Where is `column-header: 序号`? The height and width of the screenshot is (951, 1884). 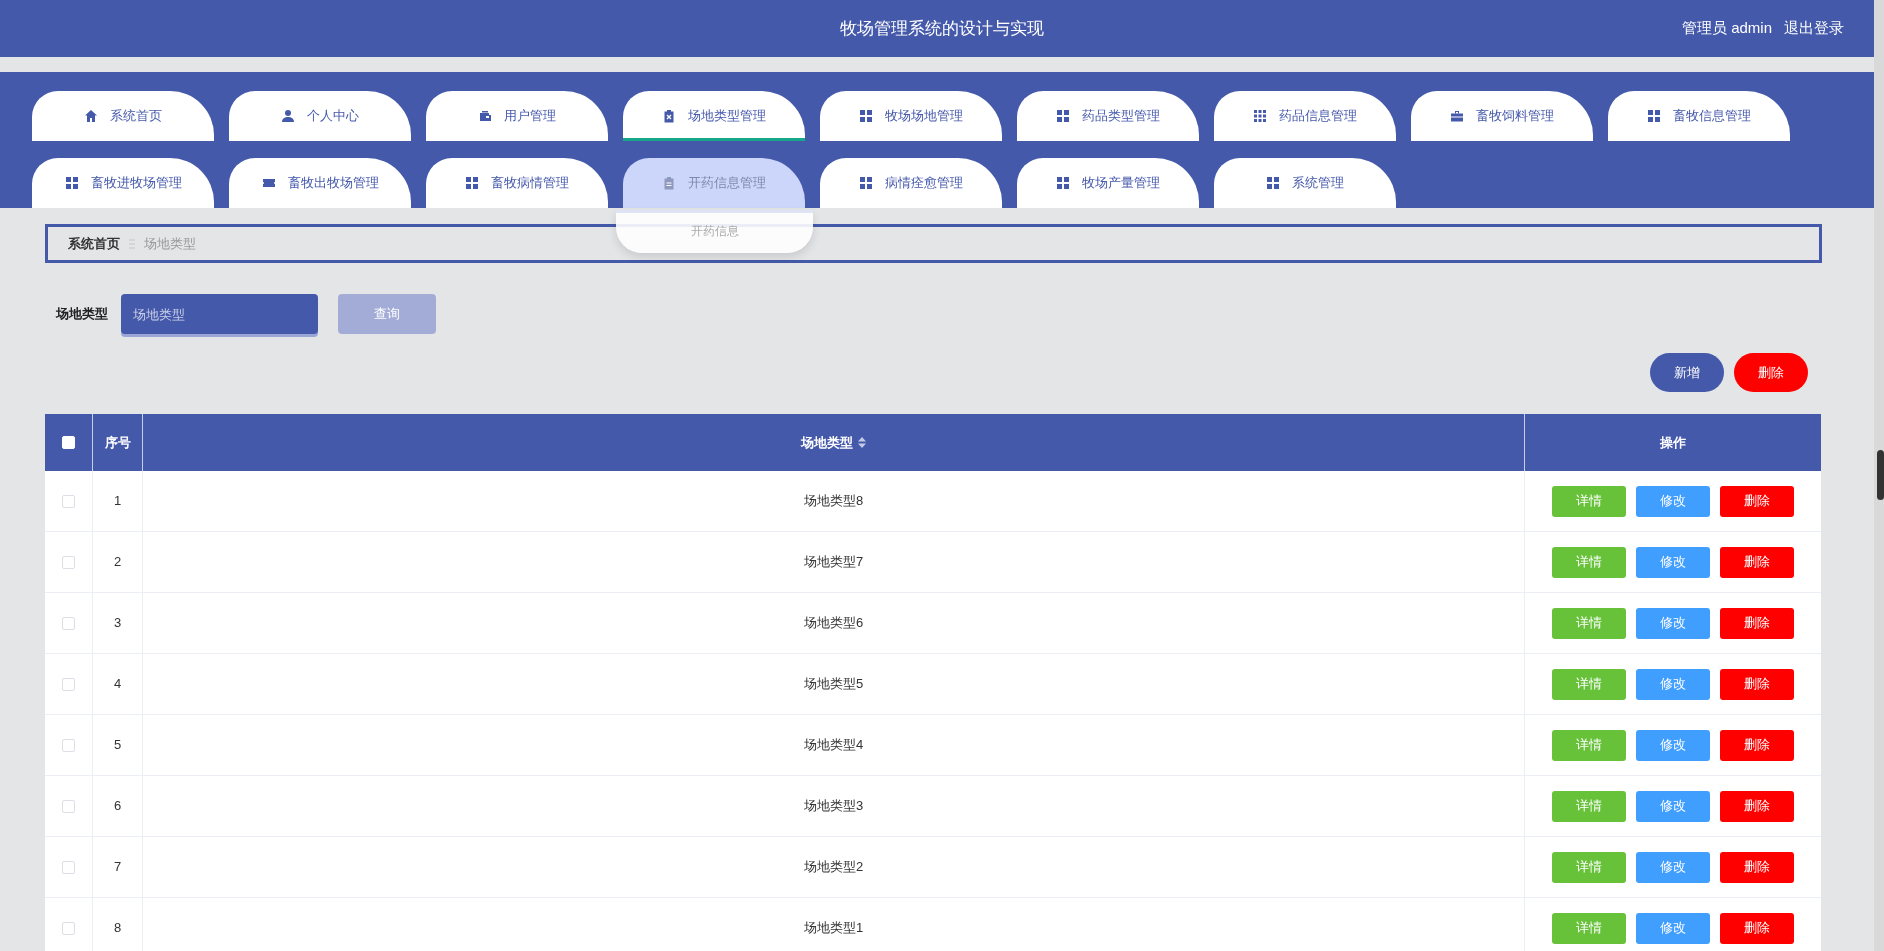
column-header: 序号 is located at coordinates (117, 442).